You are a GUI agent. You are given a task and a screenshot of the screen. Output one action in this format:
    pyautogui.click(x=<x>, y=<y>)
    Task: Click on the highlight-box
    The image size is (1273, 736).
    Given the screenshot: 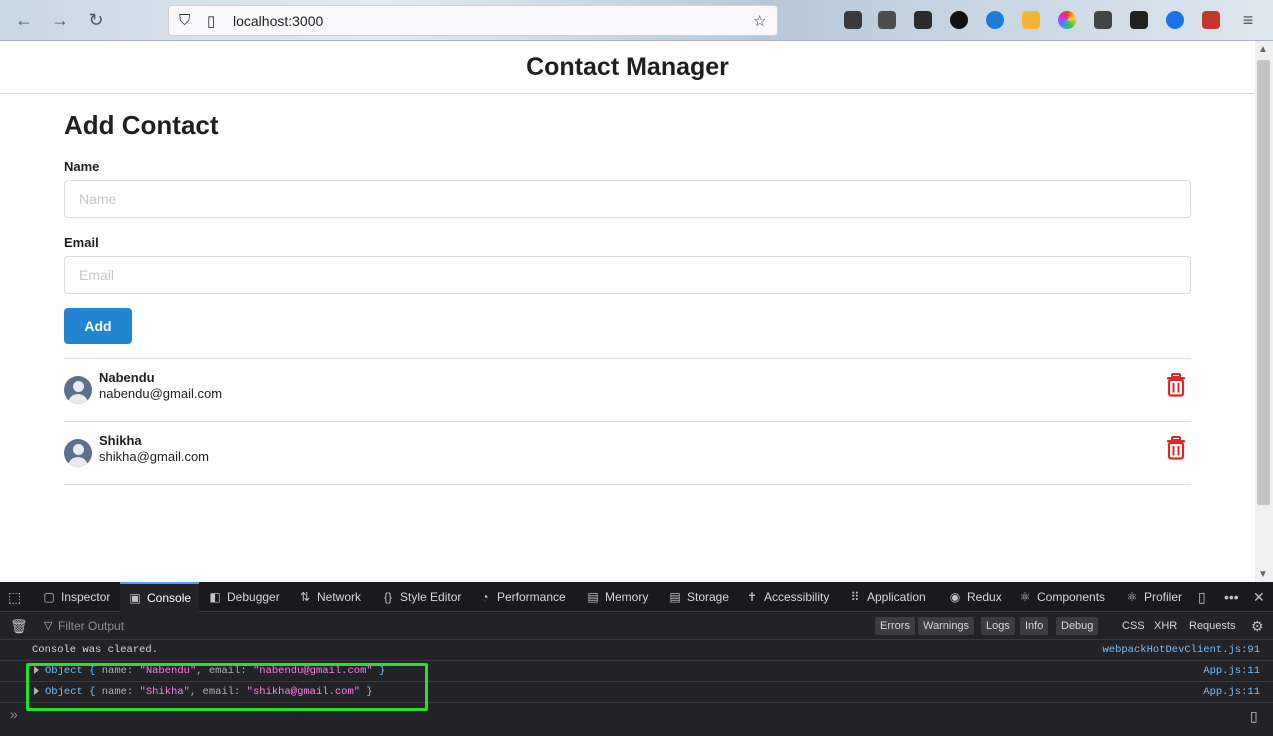 What is the action you would take?
    pyautogui.click(x=227, y=687)
    